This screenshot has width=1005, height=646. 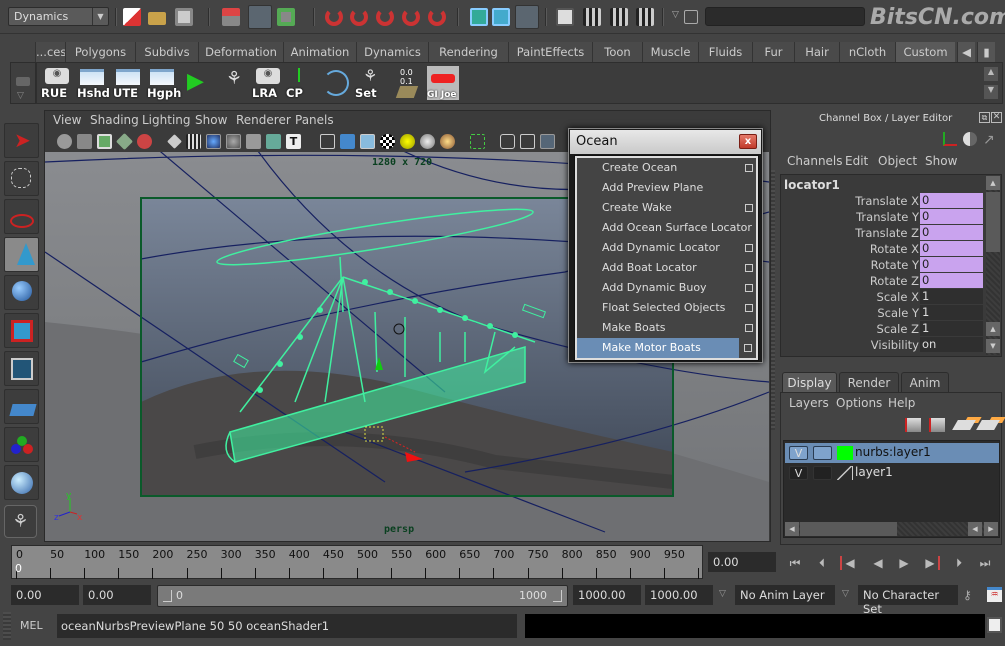 What do you see at coordinates (991, 74) in the screenshot?
I see `shelf-scroll-up-icon: ▲` at bounding box center [991, 74].